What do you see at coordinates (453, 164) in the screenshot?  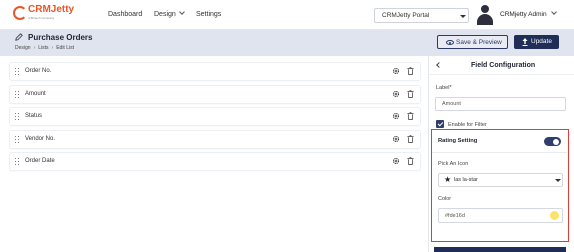 I see `pick-icon-caption: Pick An Icon` at bounding box center [453, 164].